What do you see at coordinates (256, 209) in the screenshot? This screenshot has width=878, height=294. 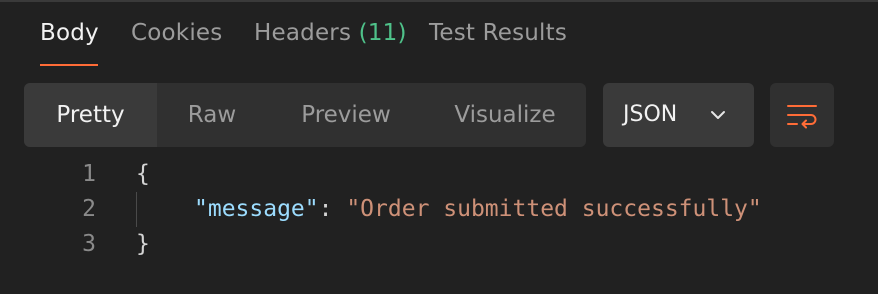 I see `json-key: "message"` at bounding box center [256, 209].